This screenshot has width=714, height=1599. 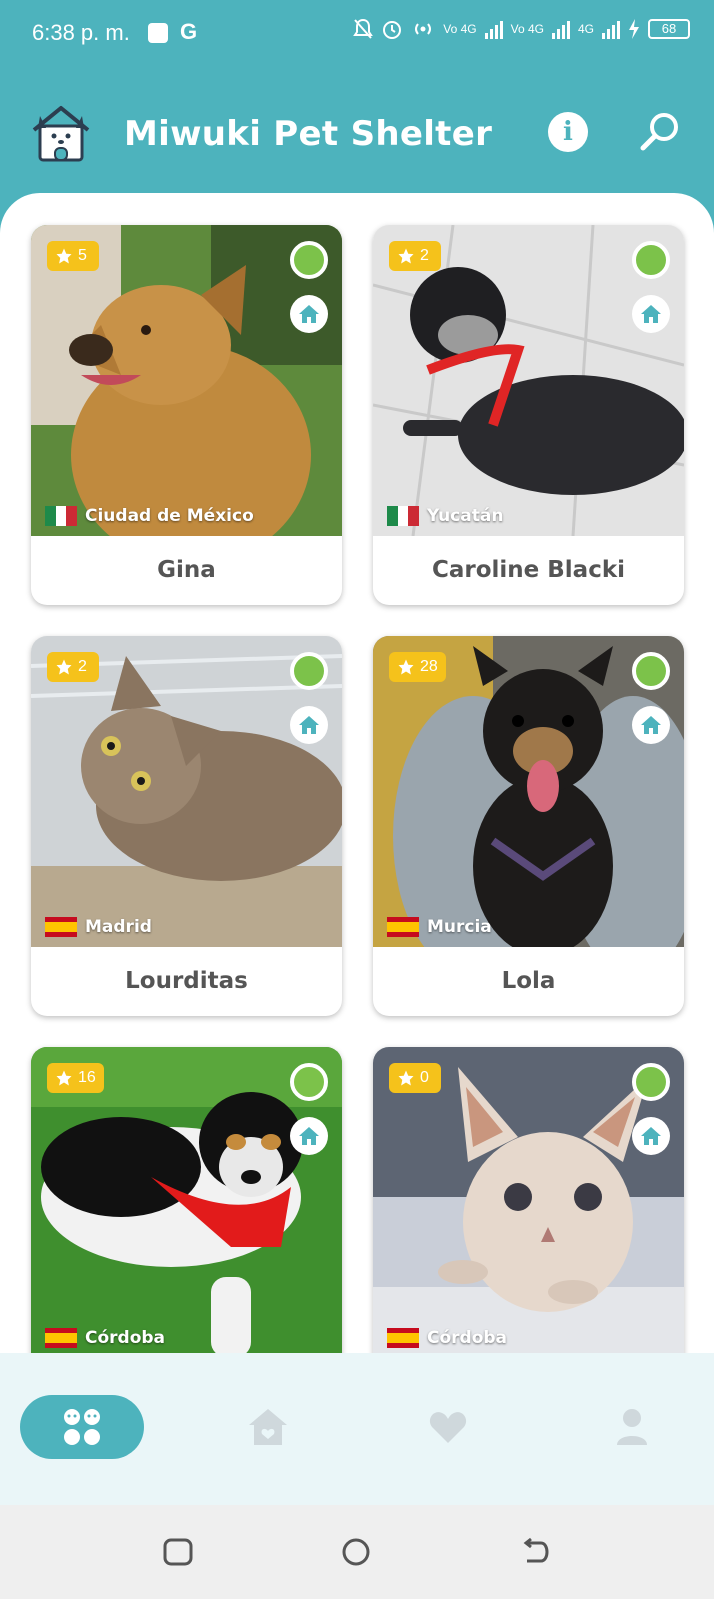 I want to click on home-button-icon, so click(x=356, y=1552).